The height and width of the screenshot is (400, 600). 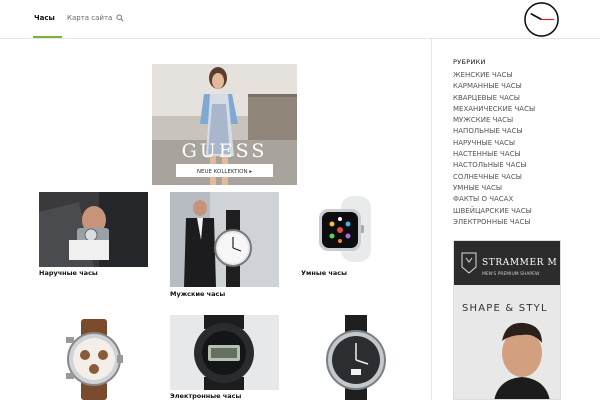 I want to click on search-icon, so click(x=120, y=18).